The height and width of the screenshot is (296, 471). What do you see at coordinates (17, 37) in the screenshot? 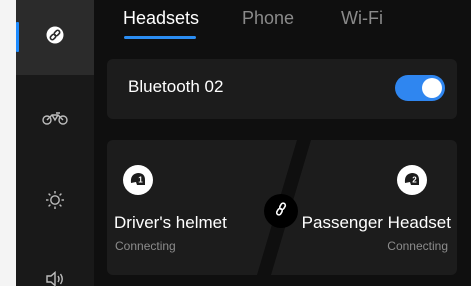
I see `active-indicator` at bounding box center [17, 37].